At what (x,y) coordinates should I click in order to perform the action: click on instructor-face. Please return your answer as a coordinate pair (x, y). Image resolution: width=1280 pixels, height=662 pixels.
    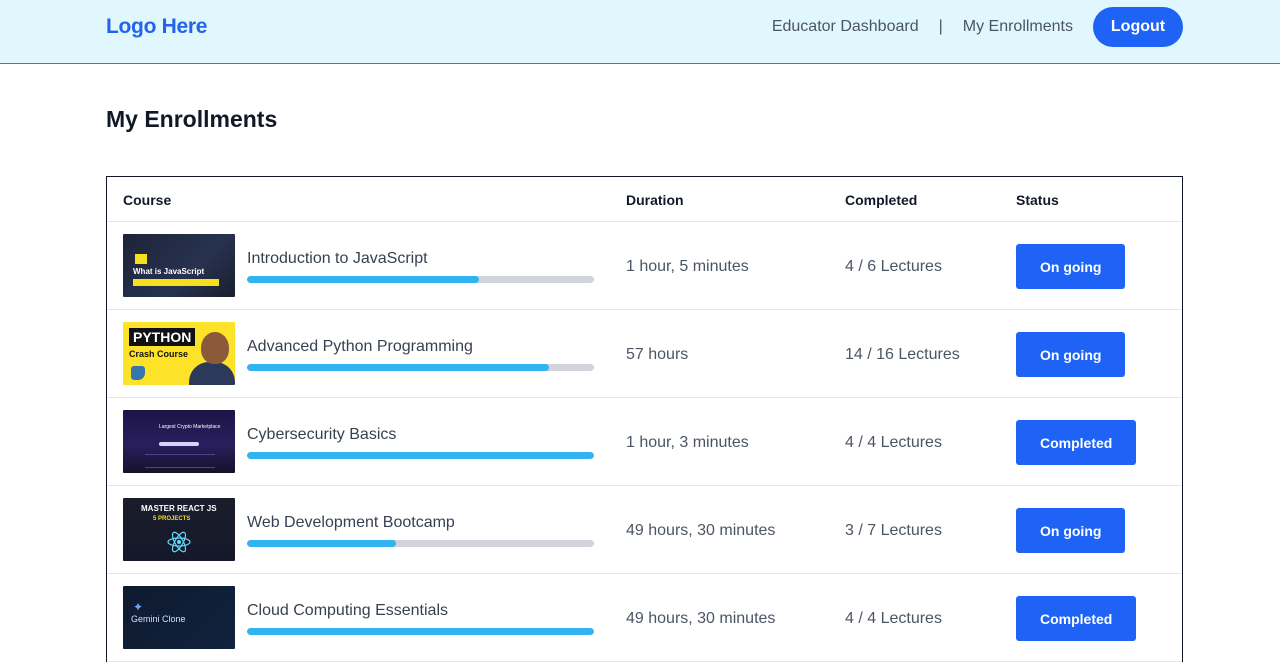
    Looking at the image, I should click on (215, 348).